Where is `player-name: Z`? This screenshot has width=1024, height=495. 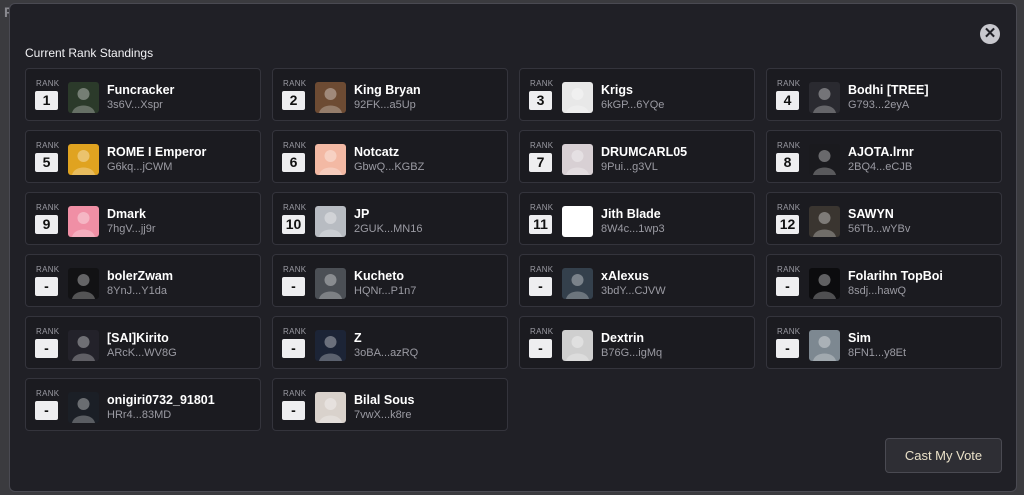
player-name: Z is located at coordinates (358, 338).